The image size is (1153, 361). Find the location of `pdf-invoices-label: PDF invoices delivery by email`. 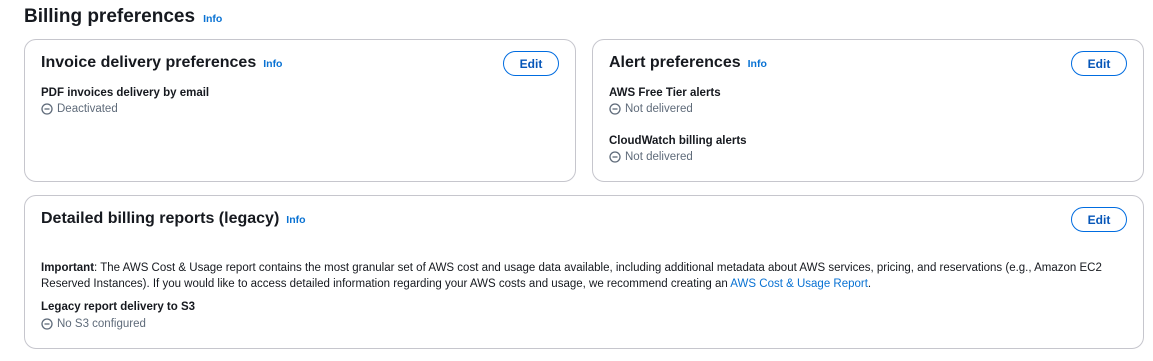

pdf-invoices-label: PDF invoices delivery by email is located at coordinates (125, 93).